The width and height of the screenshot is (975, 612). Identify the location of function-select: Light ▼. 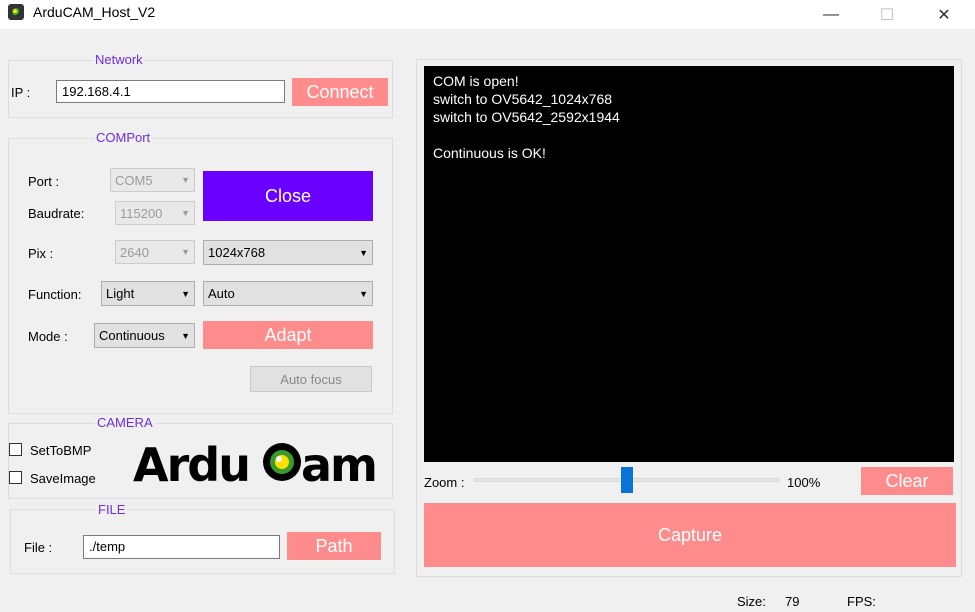
(148, 293).